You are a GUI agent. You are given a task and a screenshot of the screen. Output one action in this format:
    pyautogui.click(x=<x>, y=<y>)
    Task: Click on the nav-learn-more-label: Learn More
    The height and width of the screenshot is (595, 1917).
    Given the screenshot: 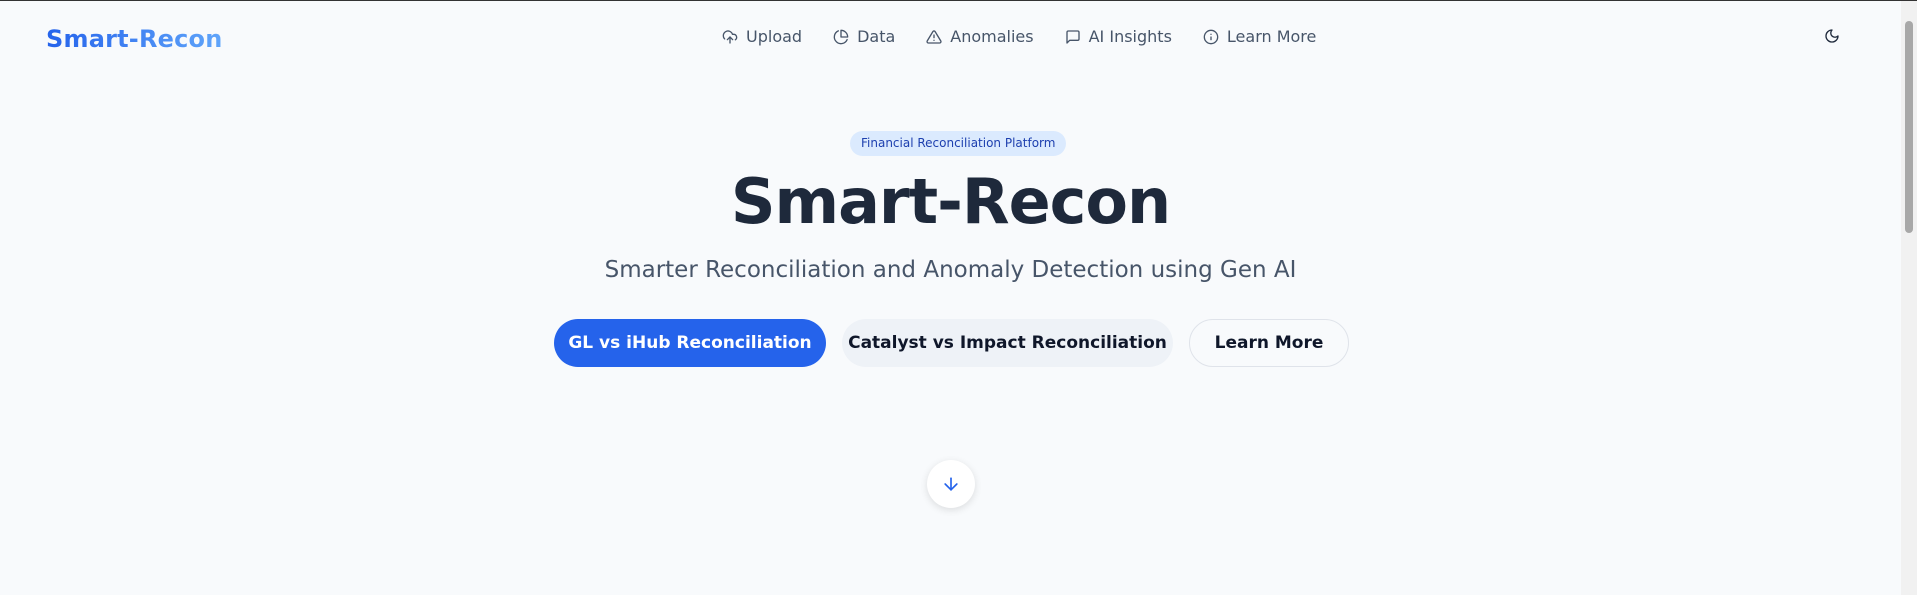 What is the action you would take?
    pyautogui.click(x=1271, y=36)
    